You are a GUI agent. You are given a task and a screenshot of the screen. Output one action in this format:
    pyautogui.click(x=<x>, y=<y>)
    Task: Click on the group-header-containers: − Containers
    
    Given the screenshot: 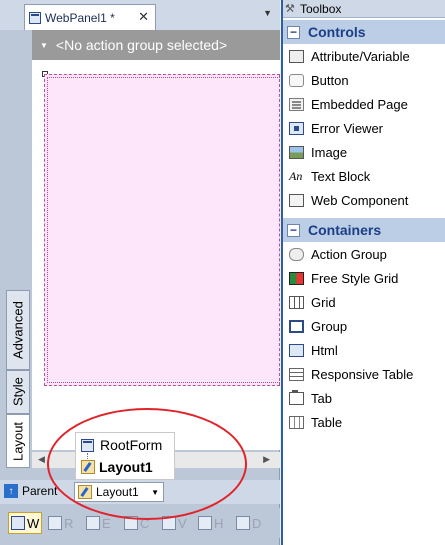 What is the action you would take?
    pyautogui.click(x=364, y=230)
    